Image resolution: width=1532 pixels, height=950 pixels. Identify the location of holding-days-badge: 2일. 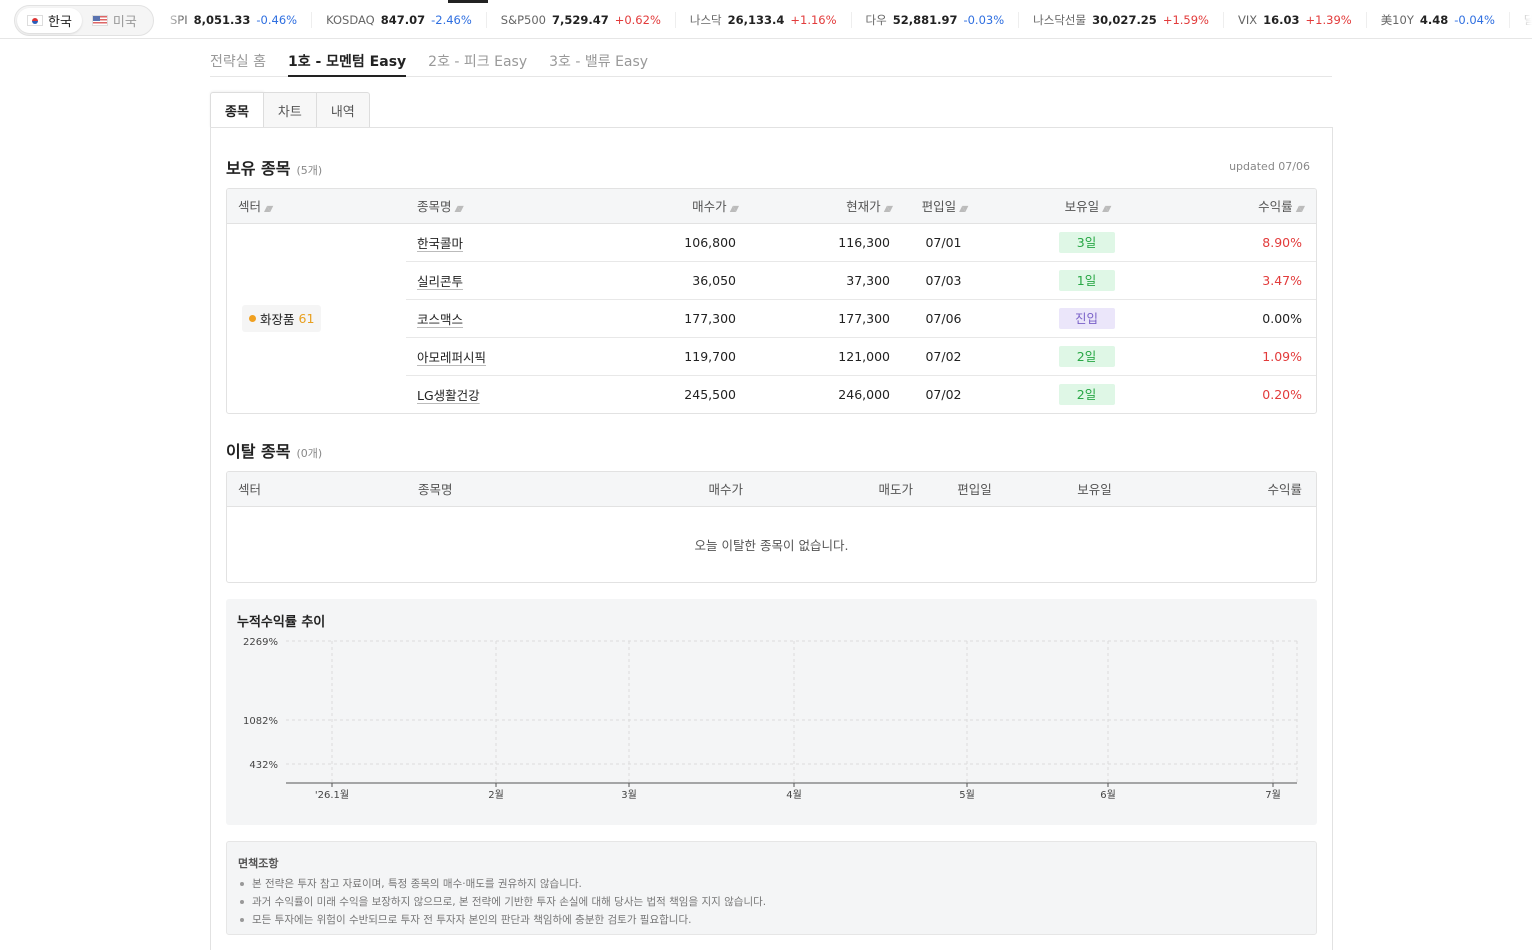
(1086, 394).